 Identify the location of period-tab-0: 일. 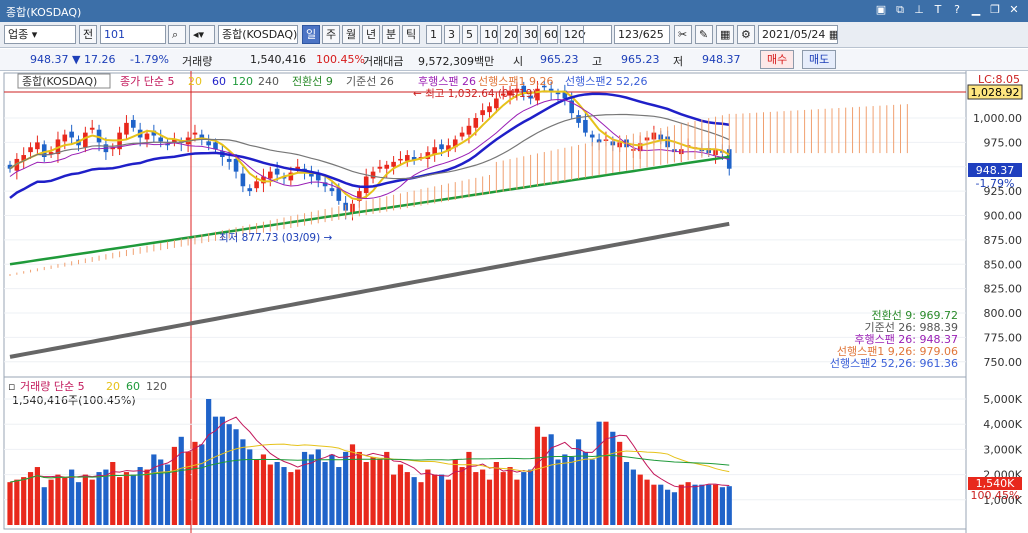
(311, 34).